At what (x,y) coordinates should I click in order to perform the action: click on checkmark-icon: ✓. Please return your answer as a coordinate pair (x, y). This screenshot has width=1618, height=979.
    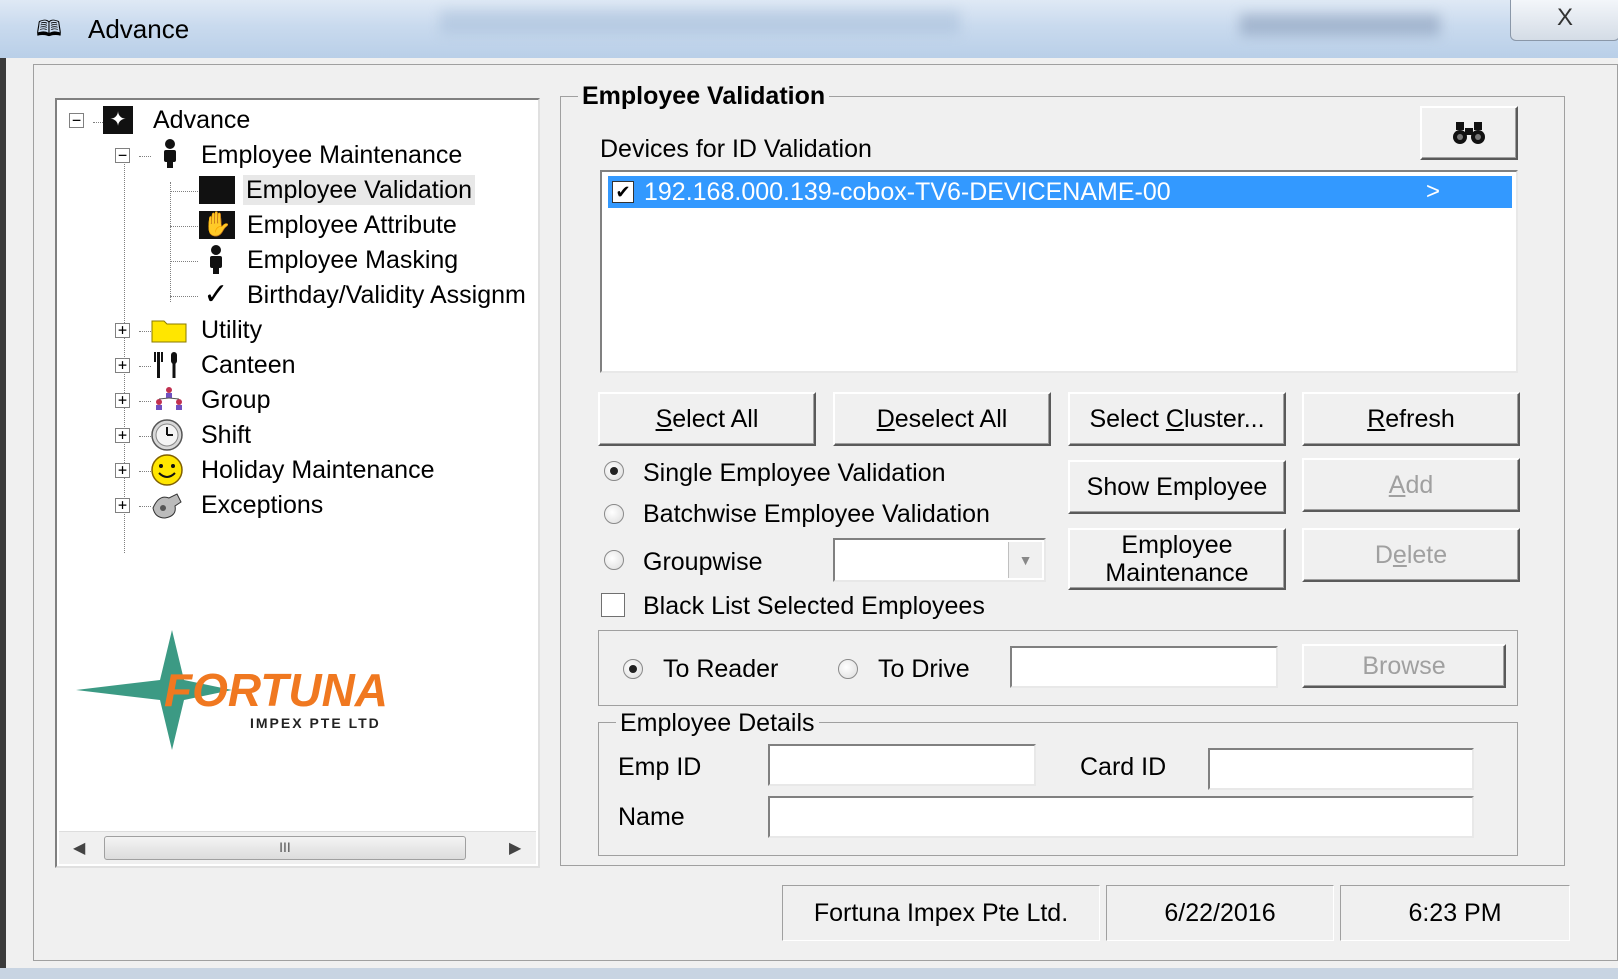
    Looking at the image, I should click on (216, 294).